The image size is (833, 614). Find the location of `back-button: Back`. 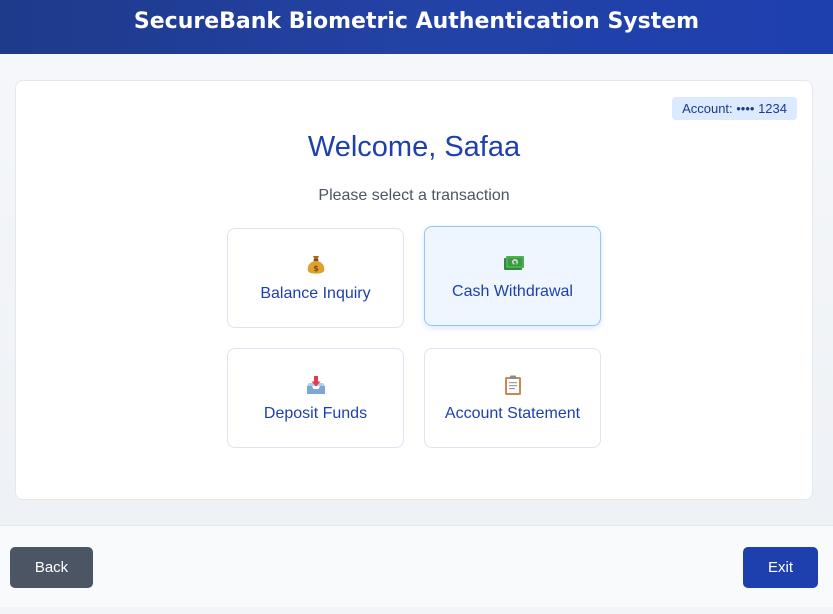

back-button: Back is located at coordinates (51, 567).